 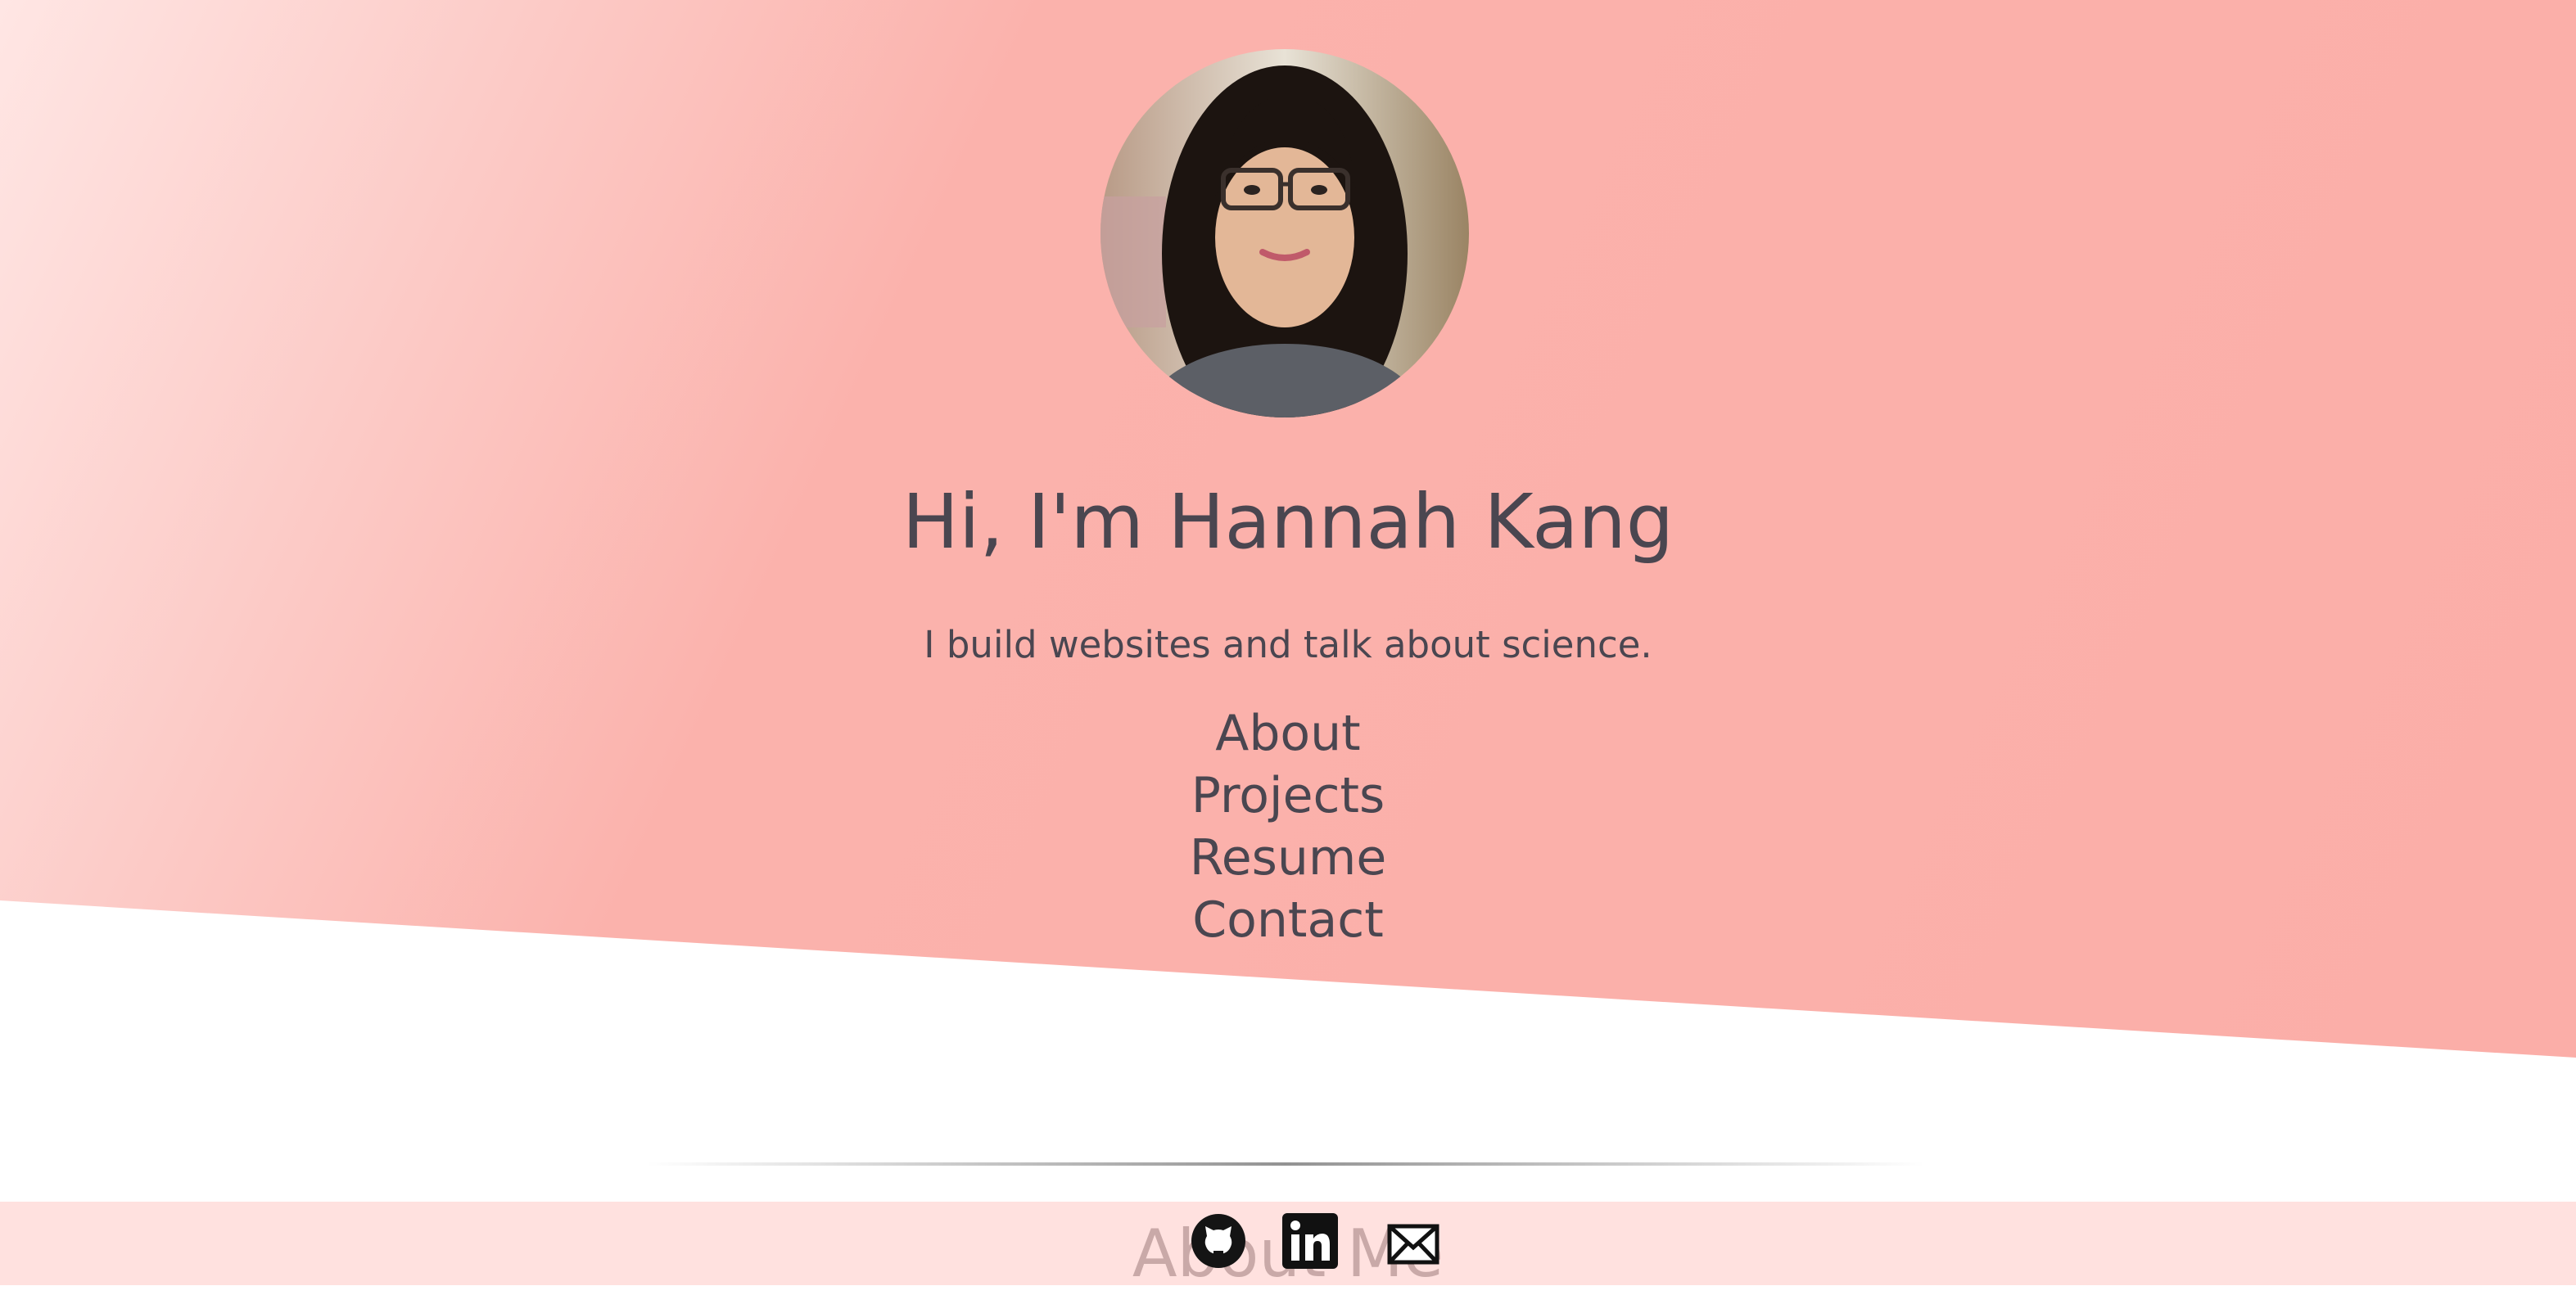 I want to click on hero-tagline: I build websites and talk about science., so click(x=1288, y=644).